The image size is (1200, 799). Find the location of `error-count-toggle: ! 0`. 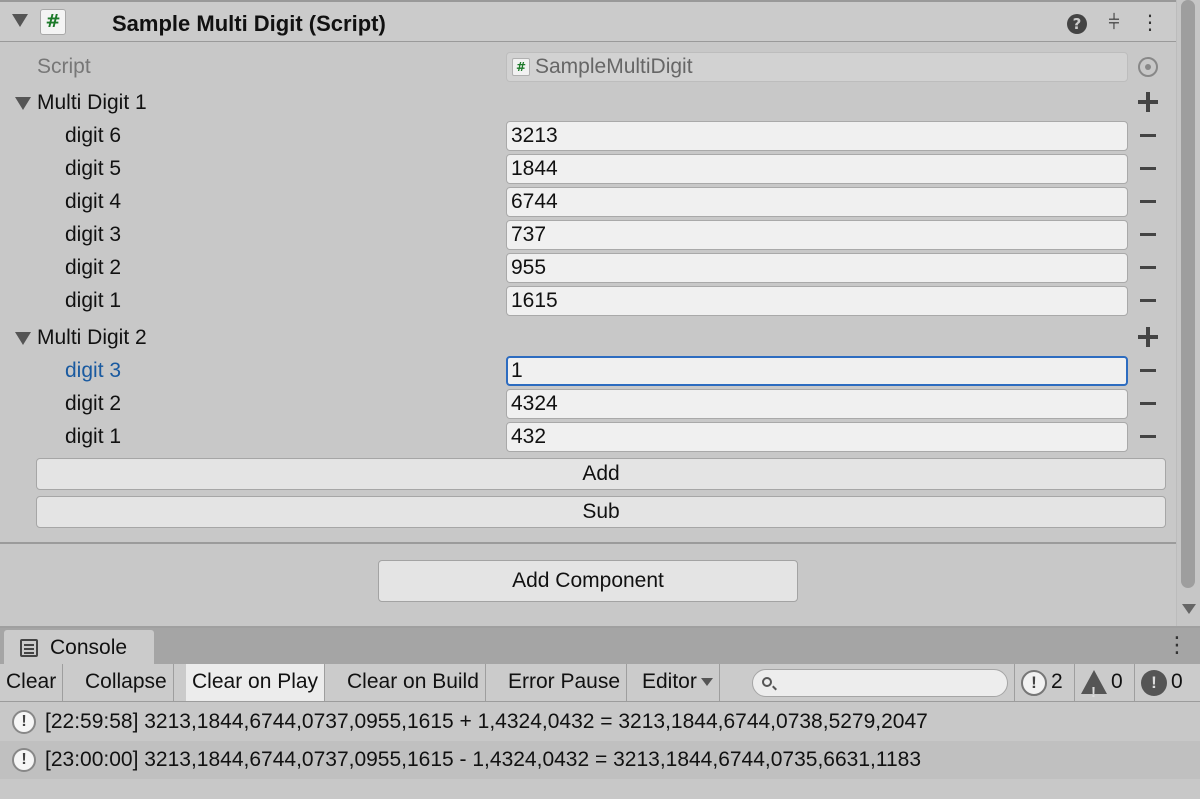

error-count-toggle: ! 0 is located at coordinates (1167, 682).